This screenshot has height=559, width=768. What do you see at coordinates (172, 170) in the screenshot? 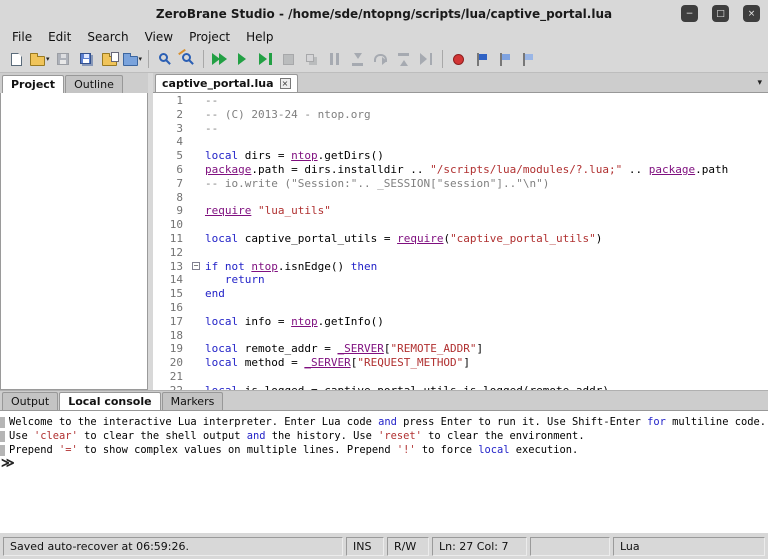
I see `line-number: 6` at bounding box center [172, 170].